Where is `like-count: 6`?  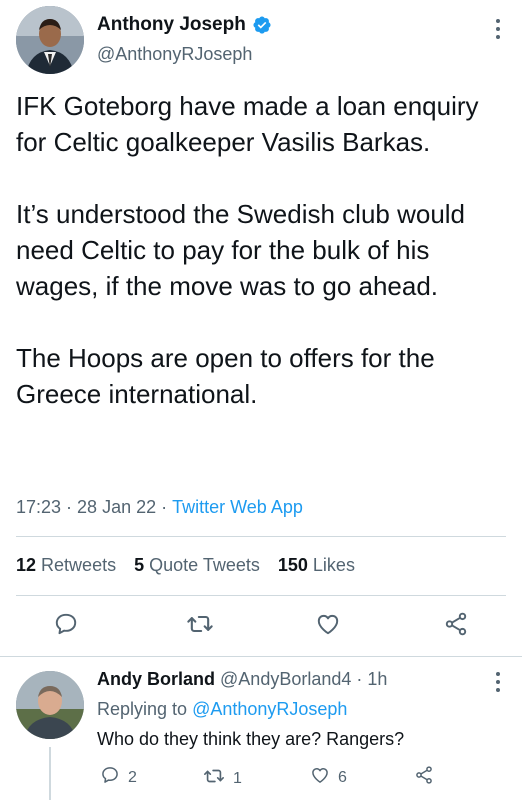
like-count: 6 is located at coordinates (342, 777).